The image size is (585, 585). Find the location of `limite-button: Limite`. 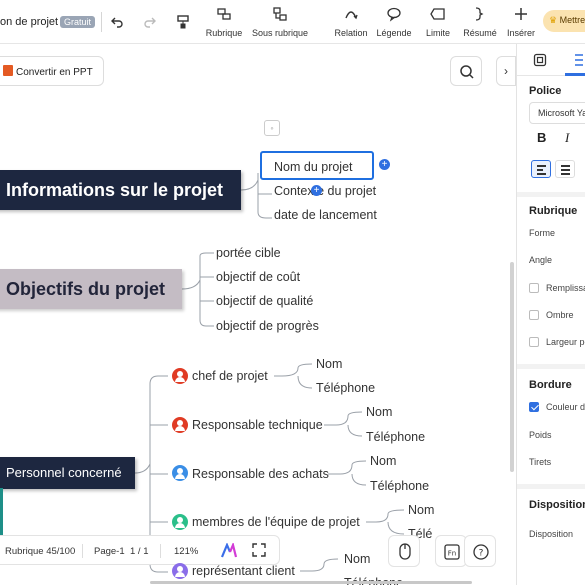

limite-button: Limite is located at coordinates (438, 22).